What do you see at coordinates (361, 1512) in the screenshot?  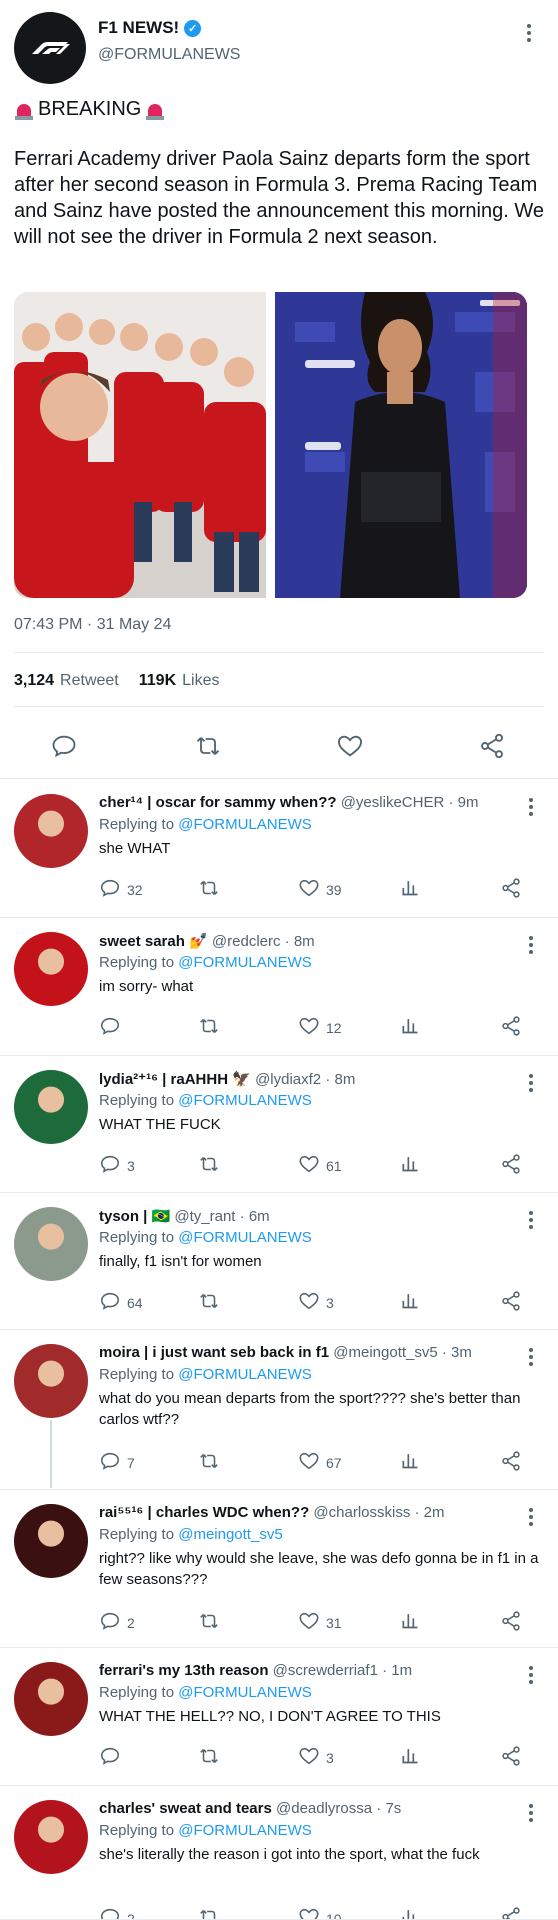 I see `reply-author-handle: @charlosskiss` at bounding box center [361, 1512].